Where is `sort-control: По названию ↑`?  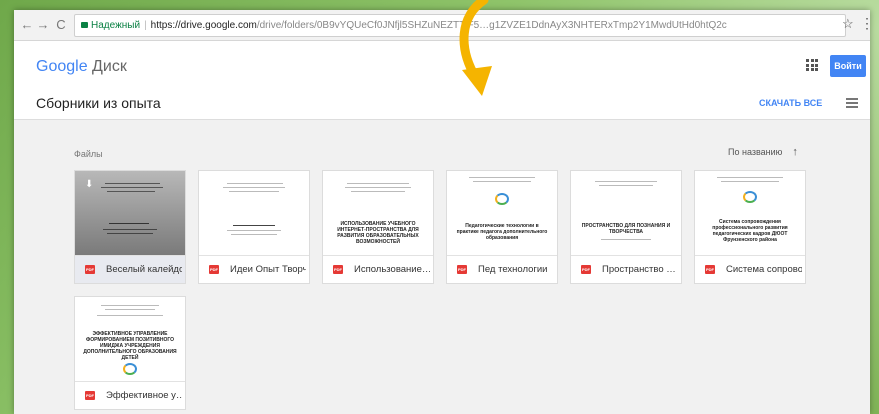 sort-control: По названию ↑ is located at coordinates (763, 152).